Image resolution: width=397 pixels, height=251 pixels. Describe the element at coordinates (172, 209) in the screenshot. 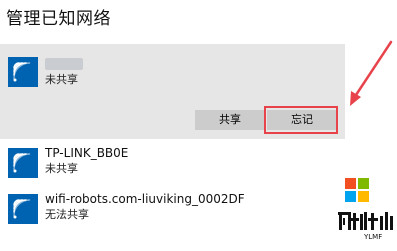

I see `network-item-wifi-robots: wifi-robots.com-liuviking_0002DF 无法共享` at that location.